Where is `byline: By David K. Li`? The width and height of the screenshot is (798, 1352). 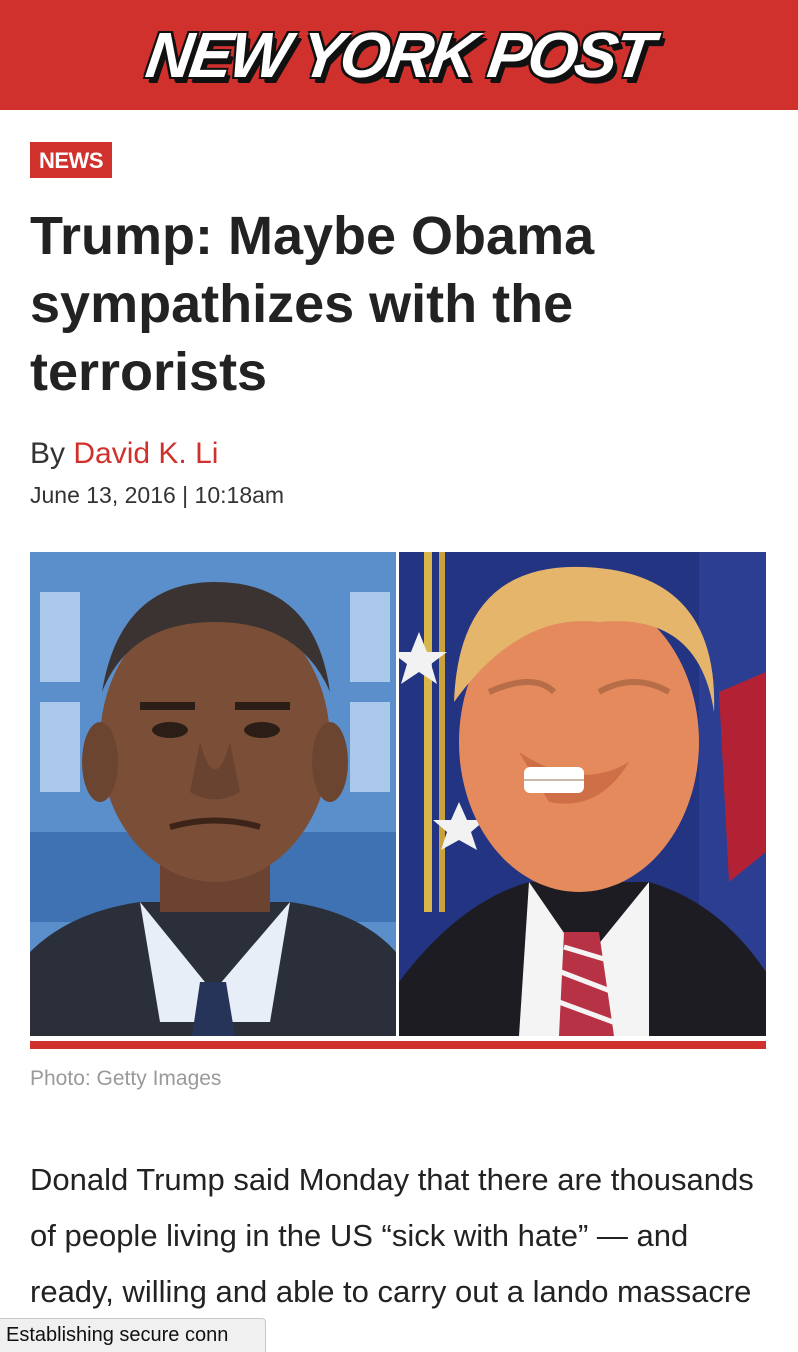 byline: By David K. Li is located at coordinates (398, 454).